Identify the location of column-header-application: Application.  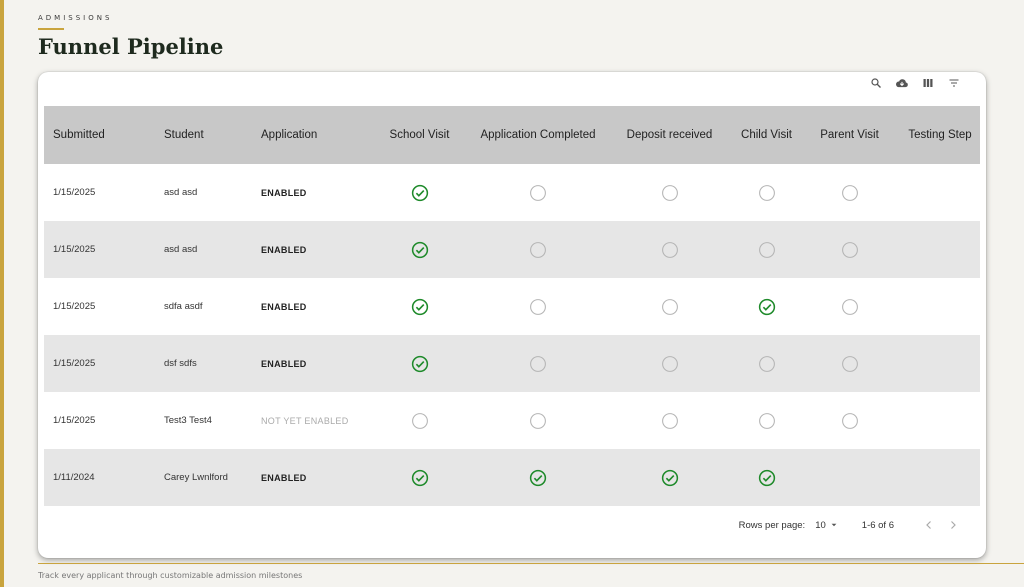
(310, 135).